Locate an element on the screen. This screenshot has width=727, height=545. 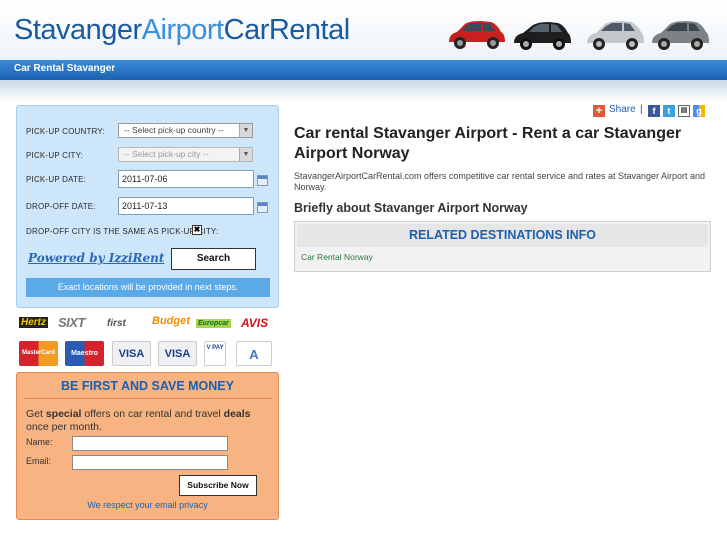
pickup-city-label: PICK-UP CITY: is located at coordinates (55, 155).